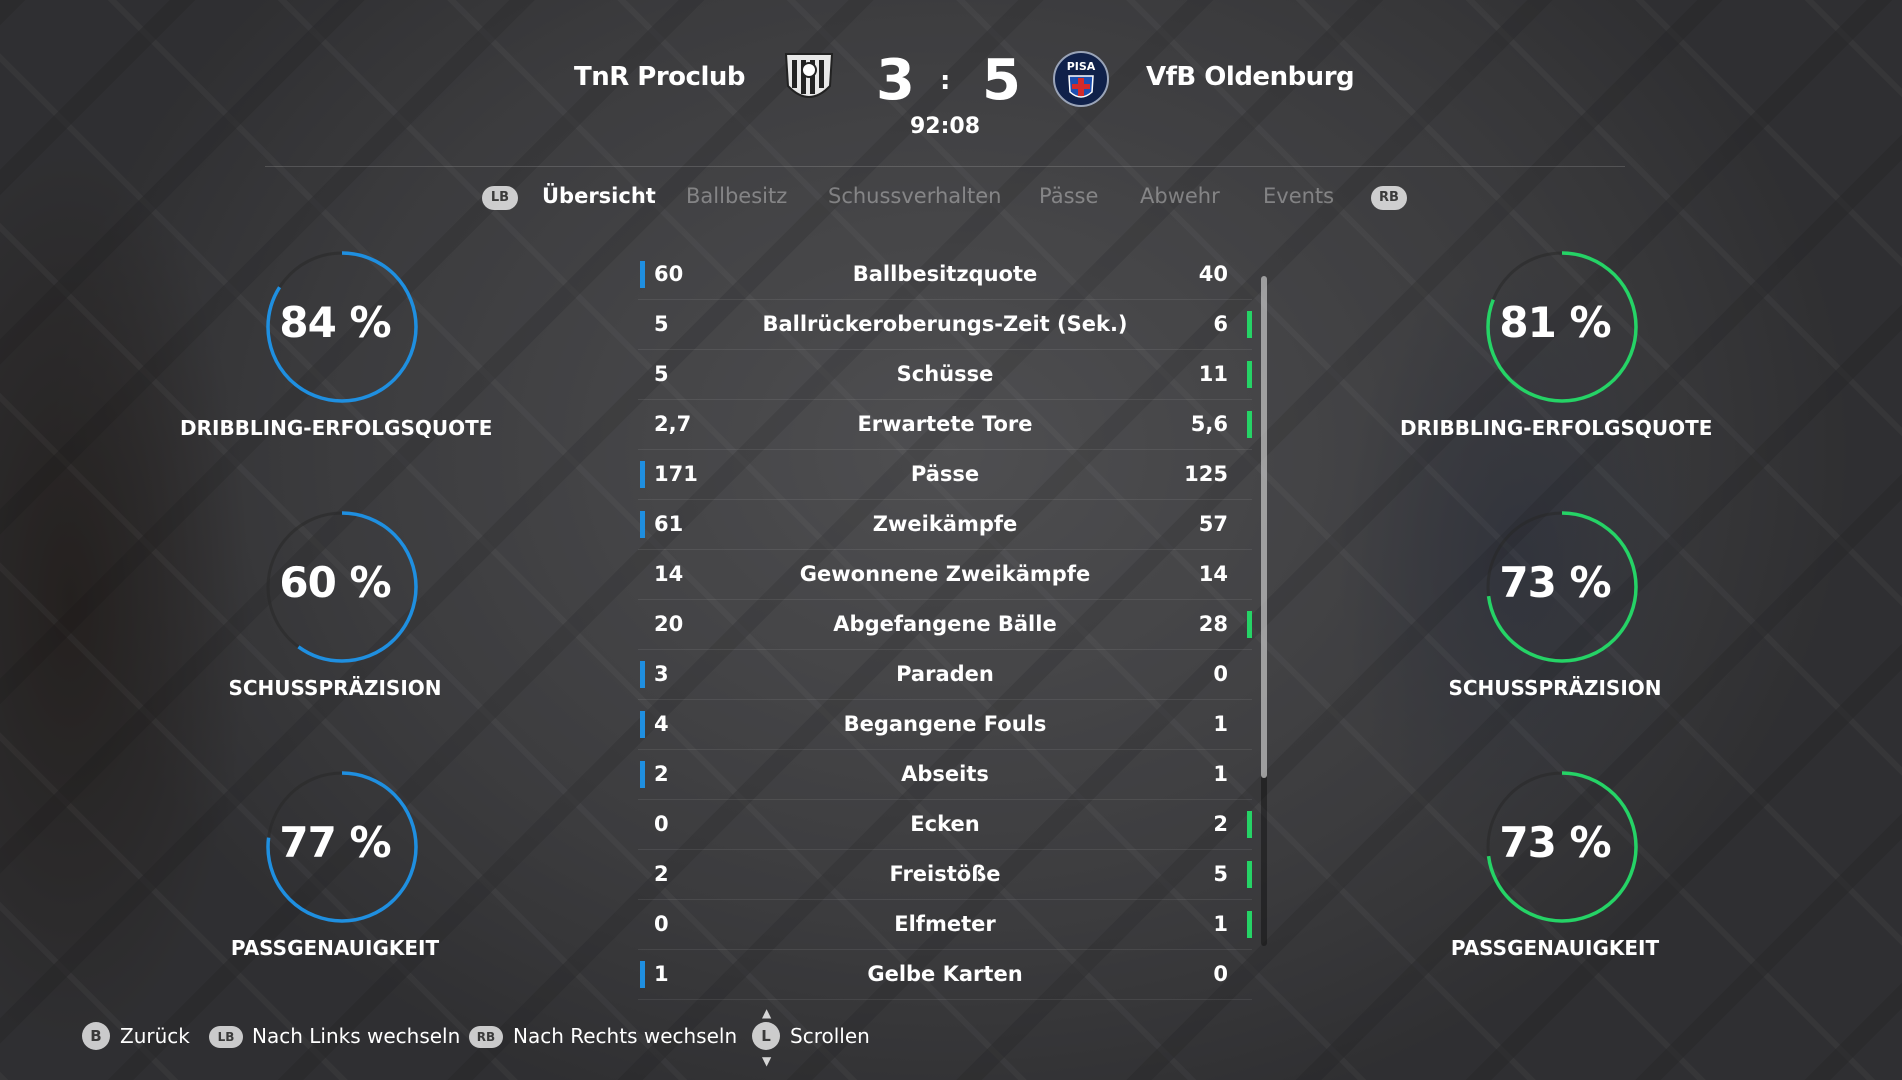  Describe the element at coordinates (1209, 424) in the screenshot. I see `away-stat-value: 5,6` at that location.